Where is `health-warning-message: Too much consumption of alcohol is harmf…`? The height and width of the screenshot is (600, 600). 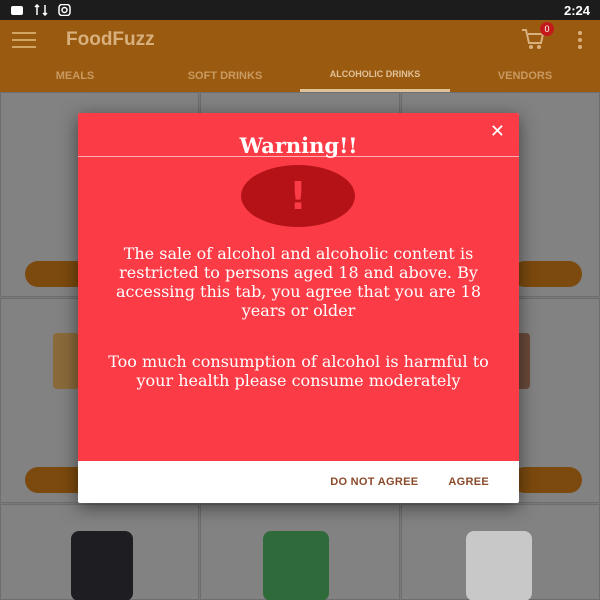
health-warning-message: Too much consumption of alcohol is harmf… is located at coordinates (298, 371).